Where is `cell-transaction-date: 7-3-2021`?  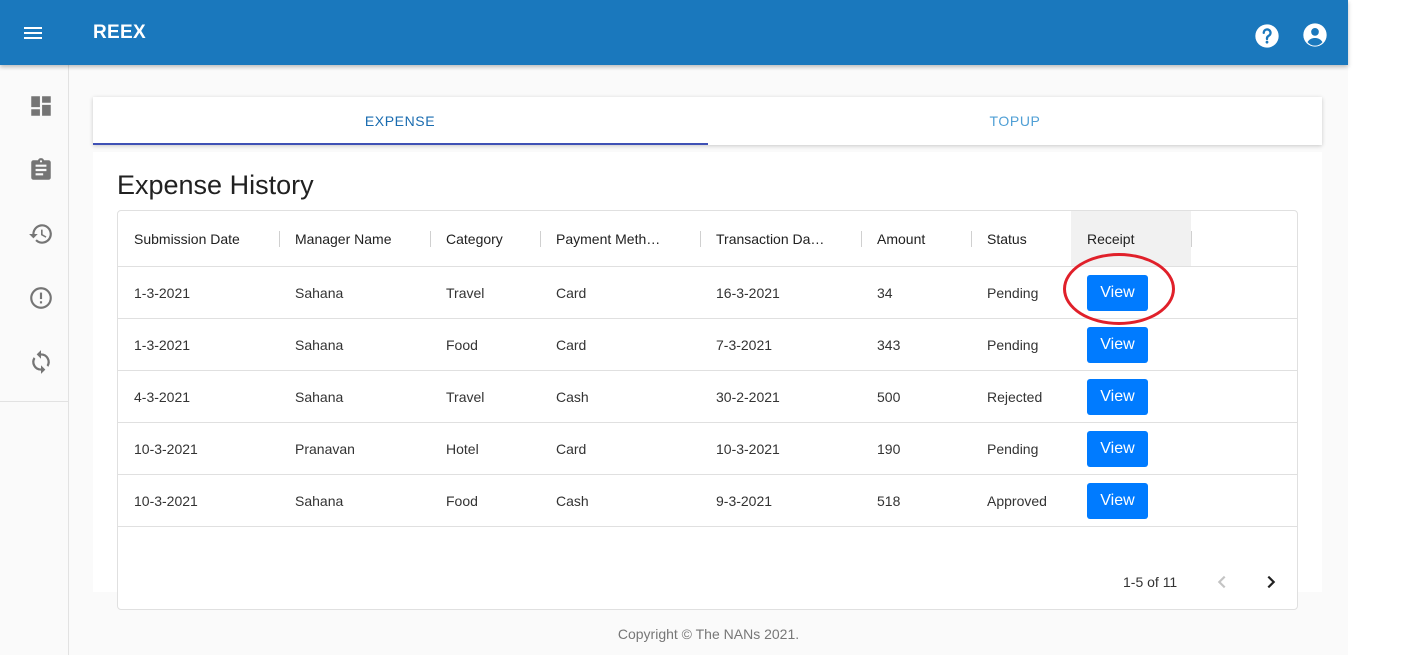 cell-transaction-date: 7-3-2021 is located at coordinates (744, 344).